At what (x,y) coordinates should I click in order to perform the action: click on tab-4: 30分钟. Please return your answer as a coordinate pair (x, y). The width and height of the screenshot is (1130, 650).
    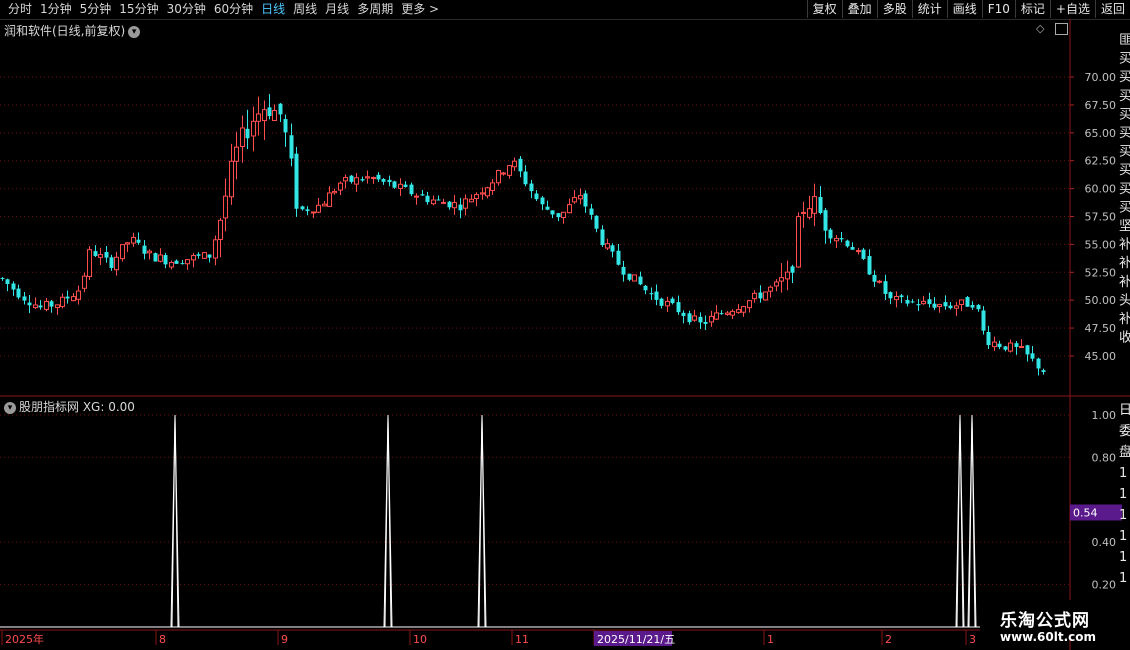
    Looking at the image, I should click on (186, 9).